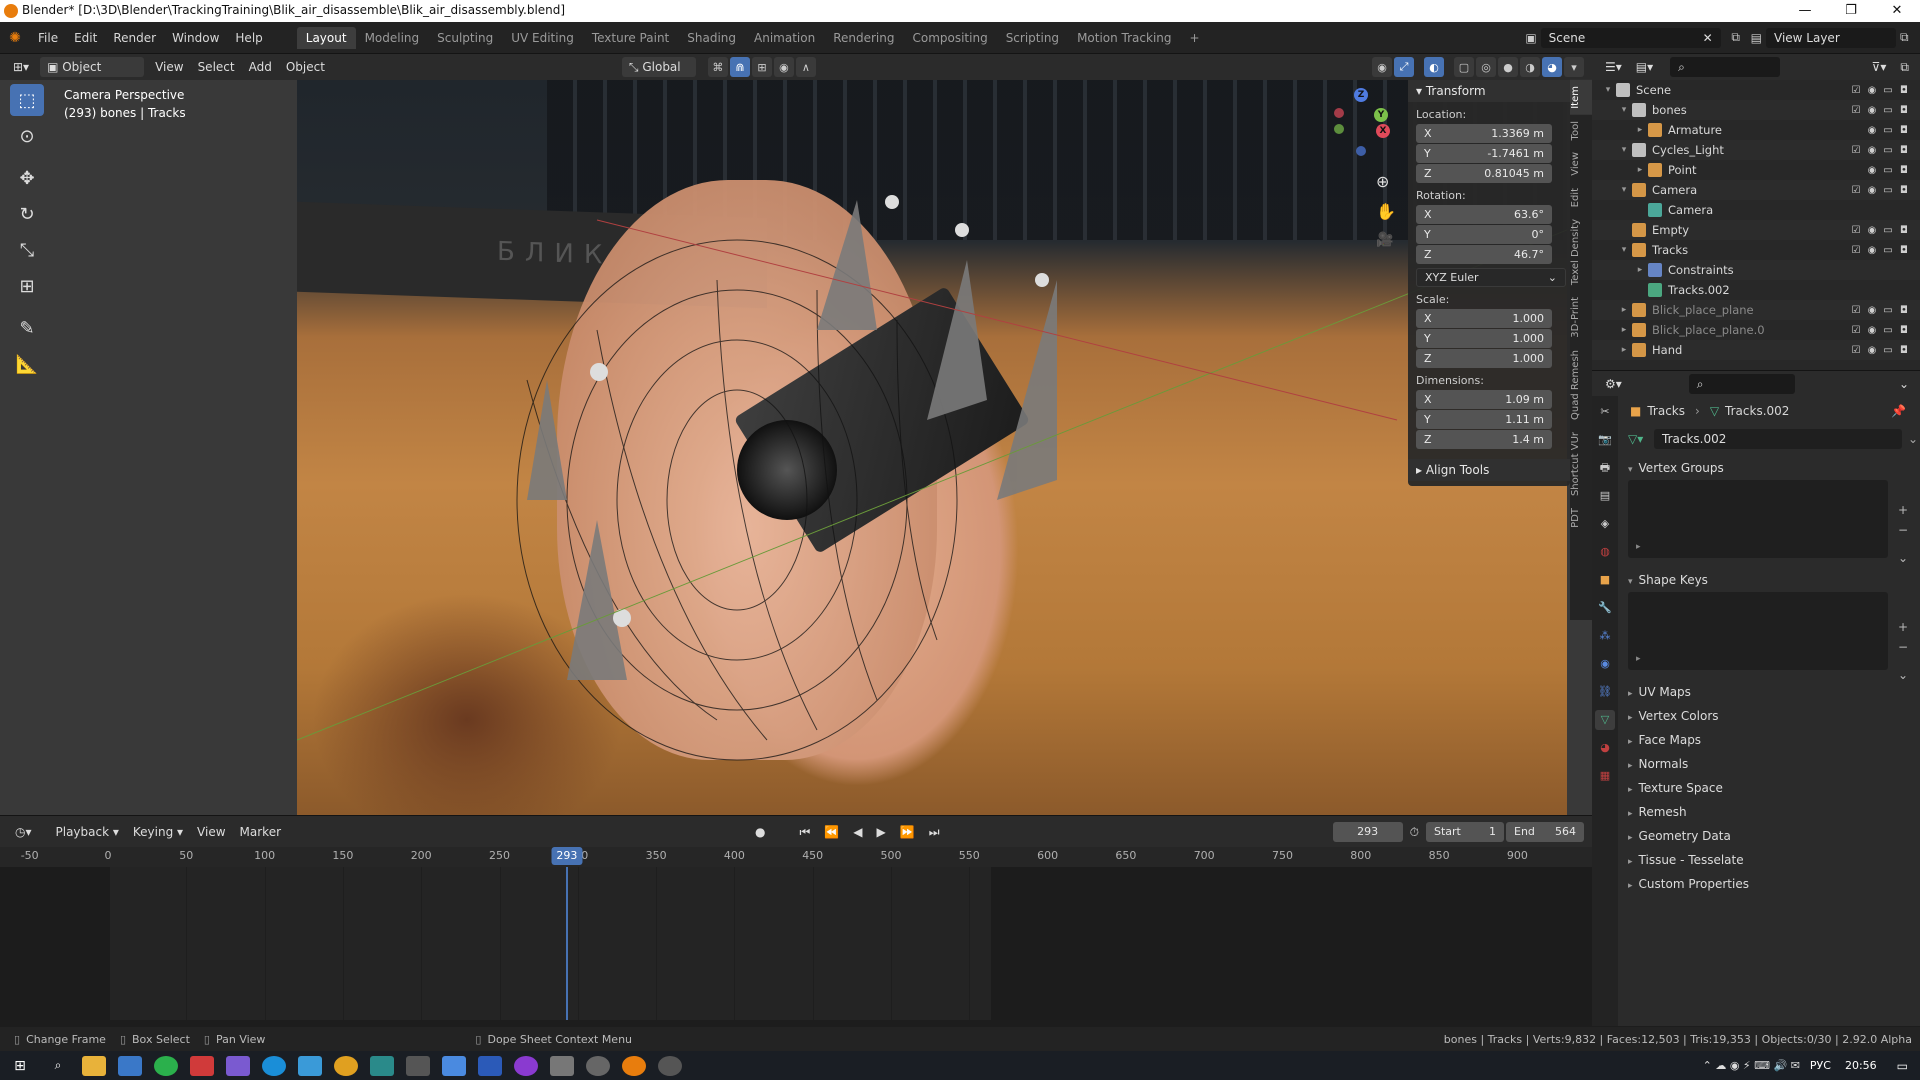 This screenshot has width=1920, height=1080. Describe the element at coordinates (1484, 318) in the screenshot. I see `scale-x-field: X 1.000` at that location.